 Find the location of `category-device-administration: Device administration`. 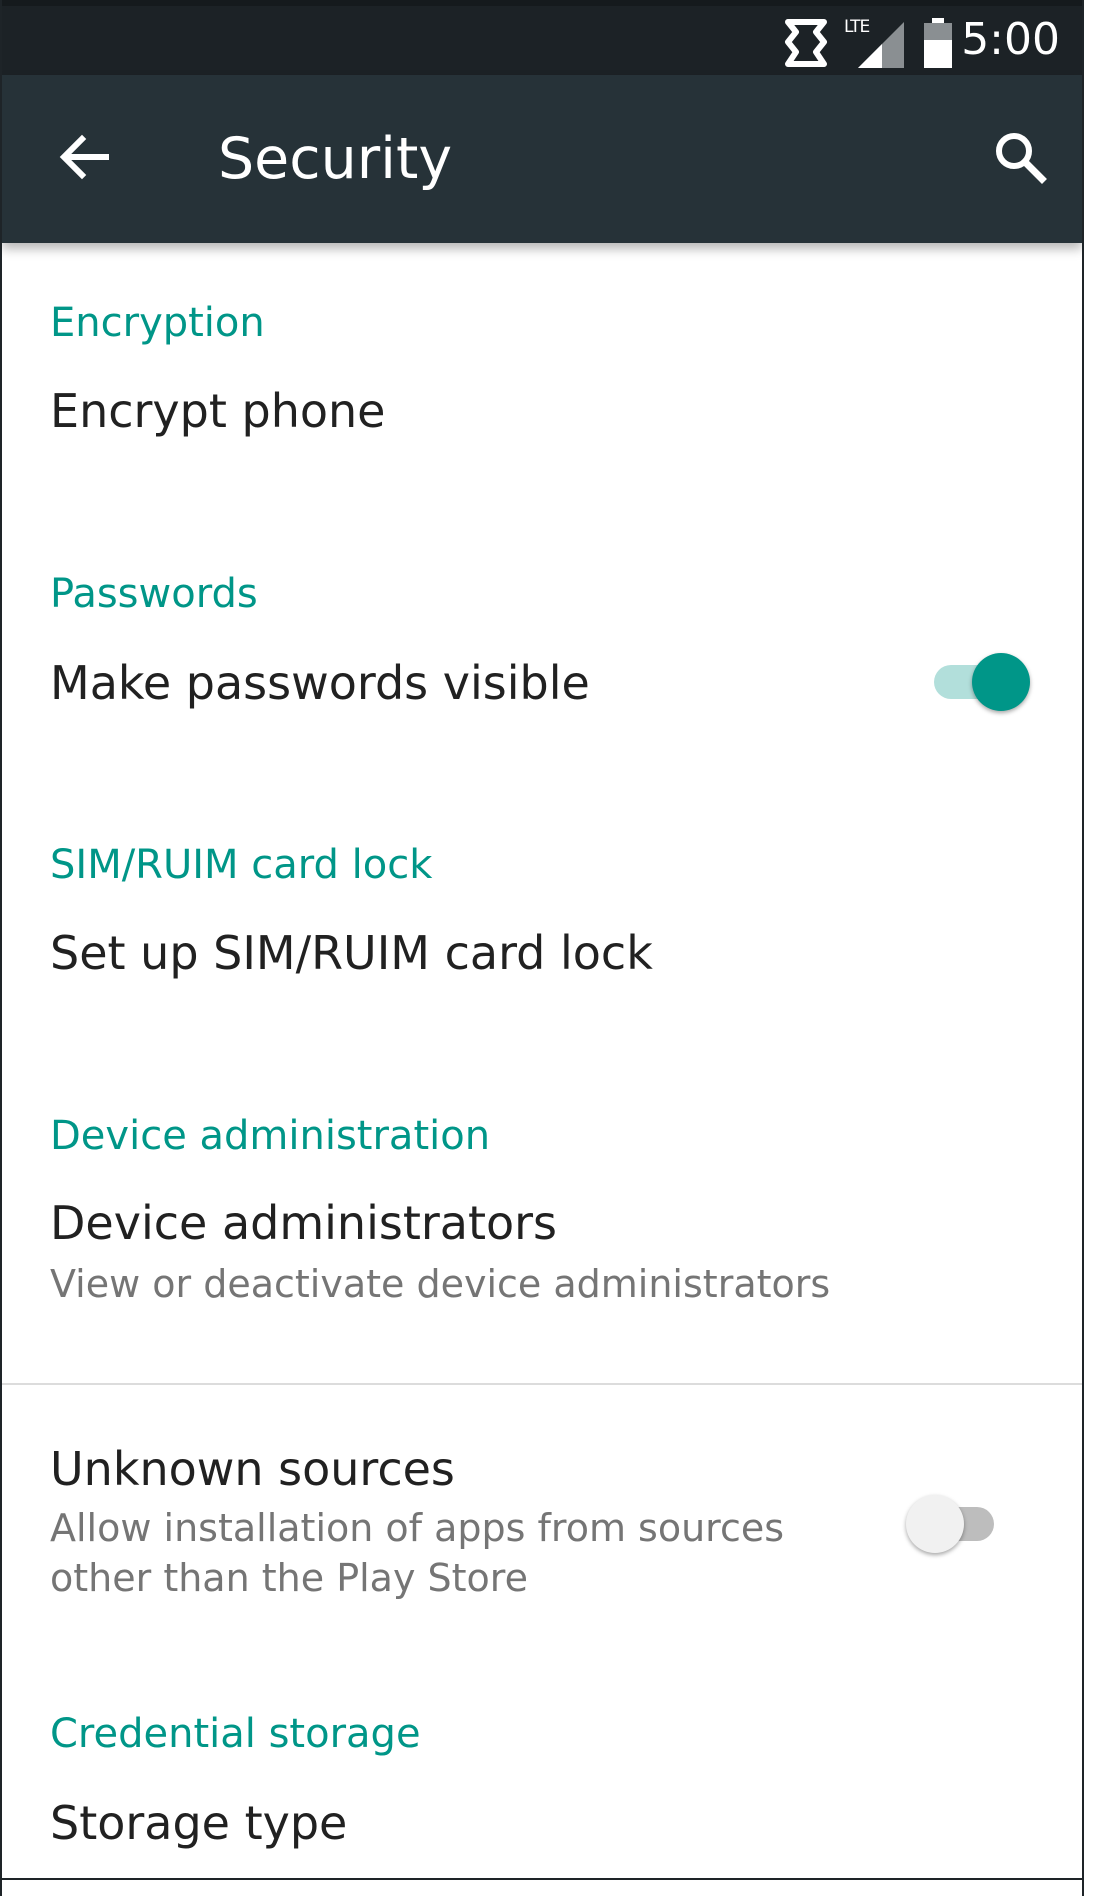

category-device-administration: Device administration is located at coordinates (270, 1136).